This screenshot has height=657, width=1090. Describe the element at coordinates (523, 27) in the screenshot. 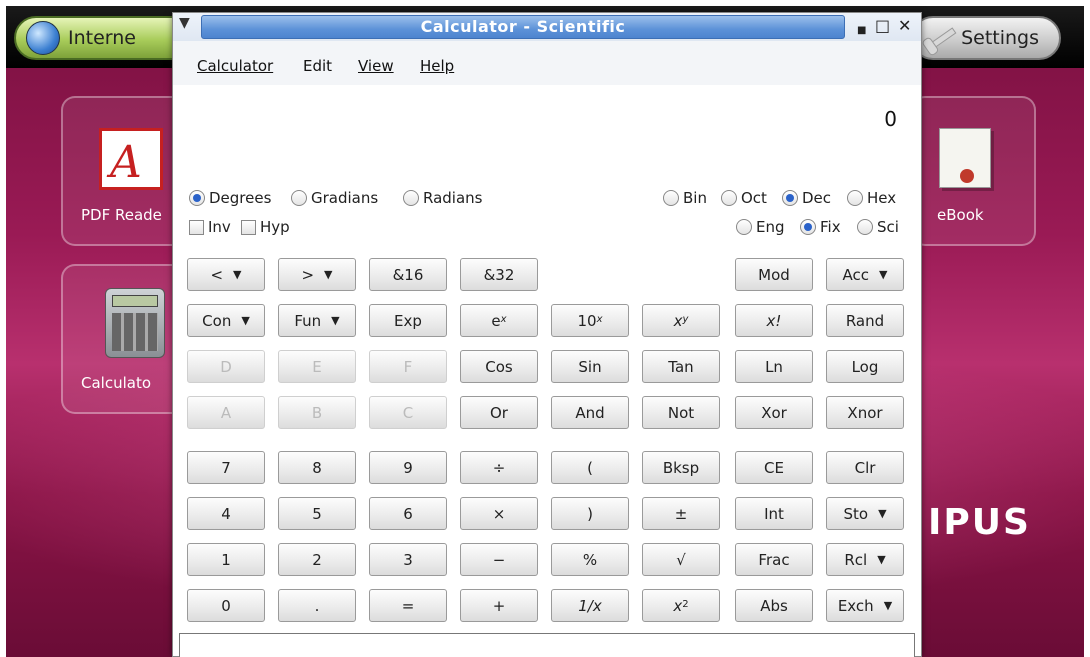

I see `window-title: Calculator - Scientific` at that location.